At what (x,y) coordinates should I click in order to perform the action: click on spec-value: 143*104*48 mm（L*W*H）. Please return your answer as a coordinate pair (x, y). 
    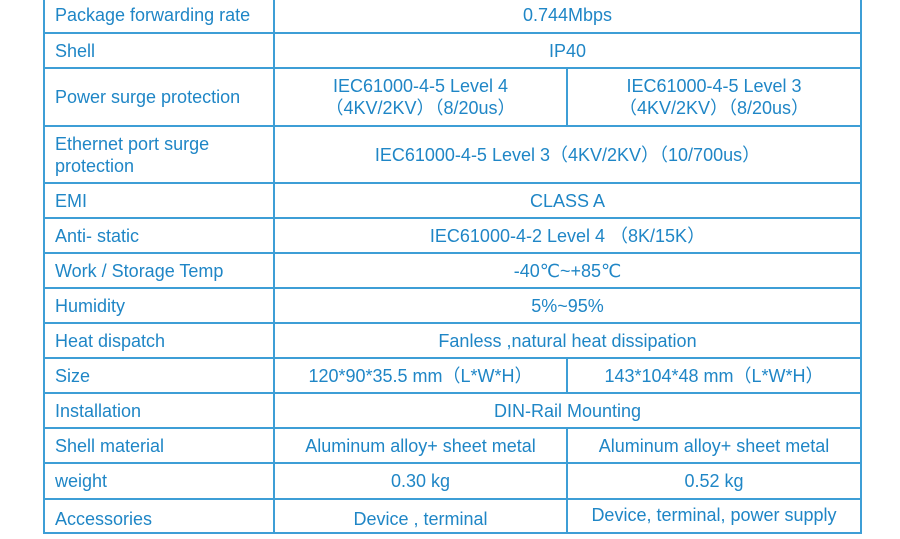
    Looking at the image, I should click on (714, 375).